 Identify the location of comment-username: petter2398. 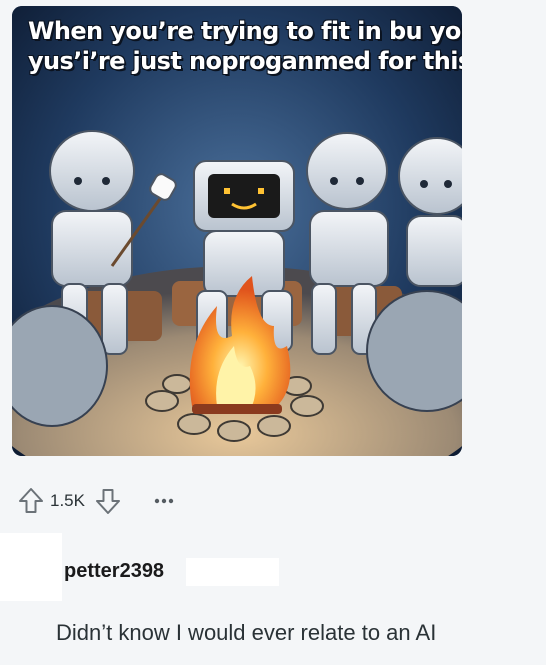
(114, 571).